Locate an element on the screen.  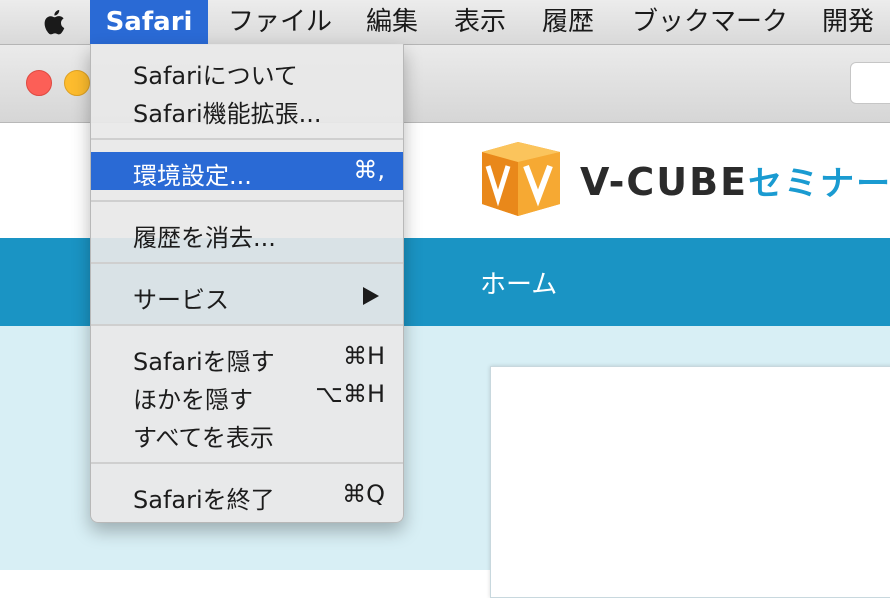
menu-file: ファイル is located at coordinates (280, 22).